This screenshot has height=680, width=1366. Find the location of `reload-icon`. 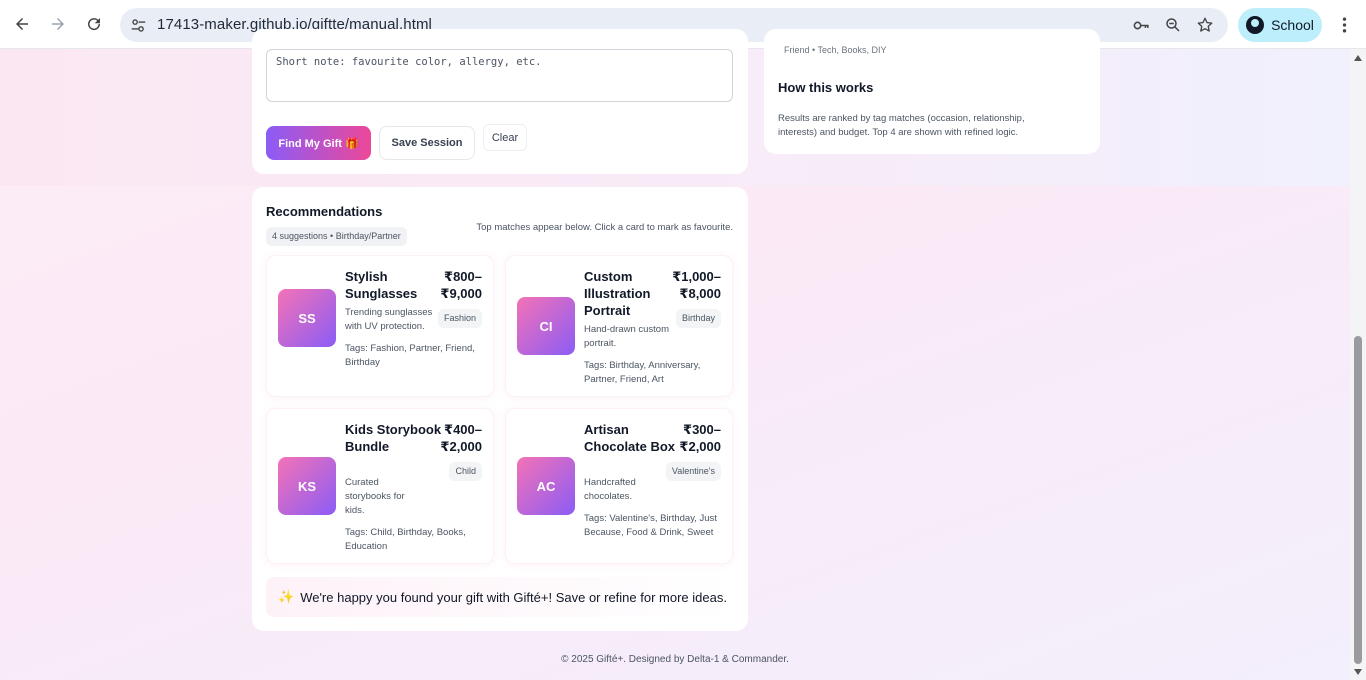

reload-icon is located at coordinates (94, 24).